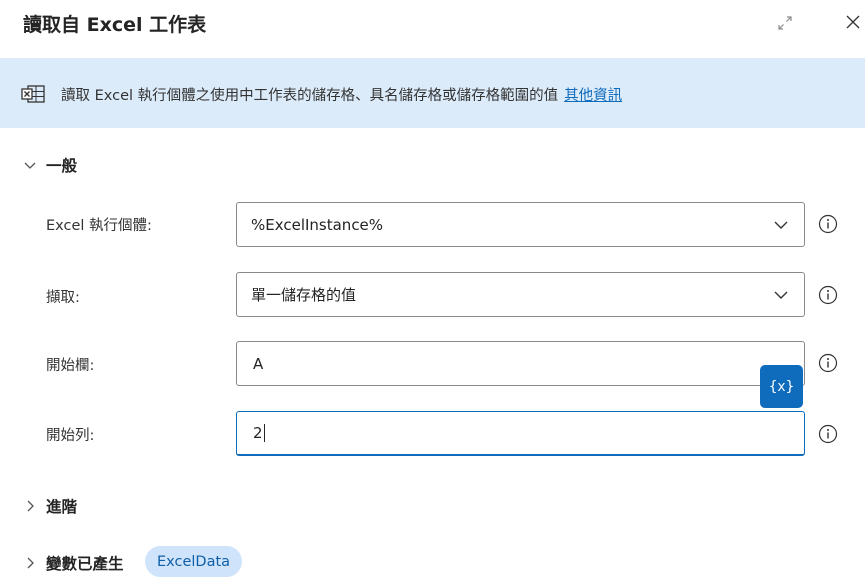  What do you see at coordinates (520, 363) in the screenshot?
I see `start-column-input: A` at bounding box center [520, 363].